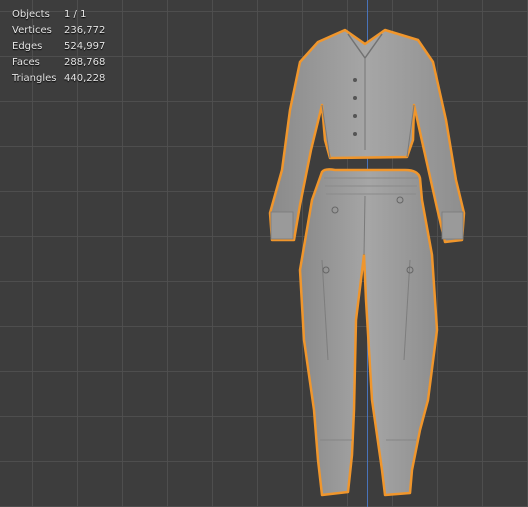 The height and width of the screenshot is (507, 528). What do you see at coordinates (26, 62) in the screenshot?
I see `stats-label: Faces` at bounding box center [26, 62].